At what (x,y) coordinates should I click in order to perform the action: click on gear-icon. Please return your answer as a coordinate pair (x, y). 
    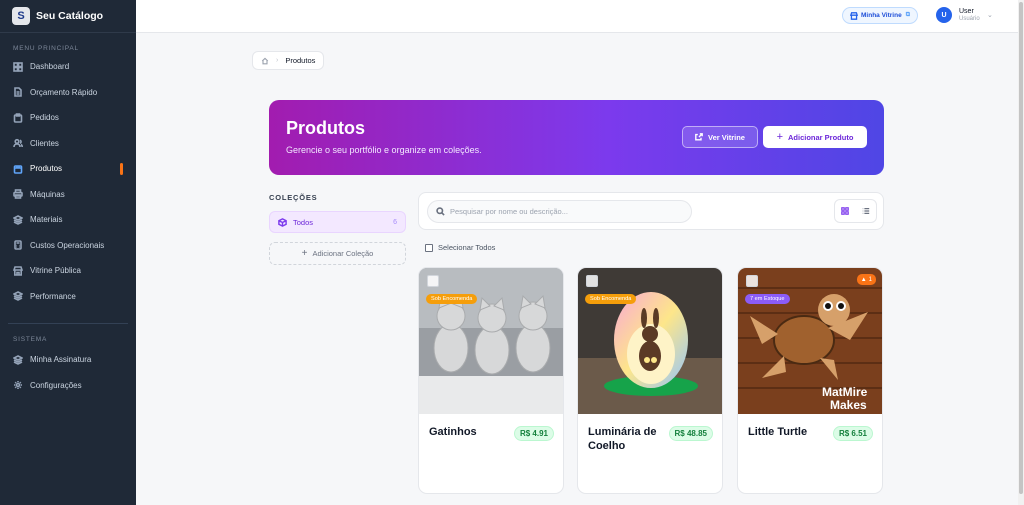
    Looking at the image, I should click on (18, 385).